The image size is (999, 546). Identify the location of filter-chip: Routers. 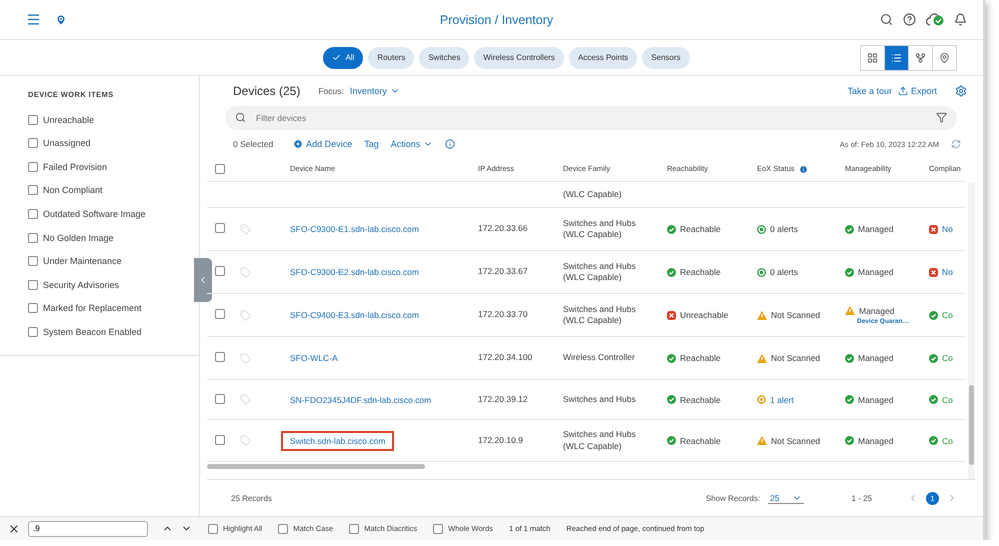
(391, 57).